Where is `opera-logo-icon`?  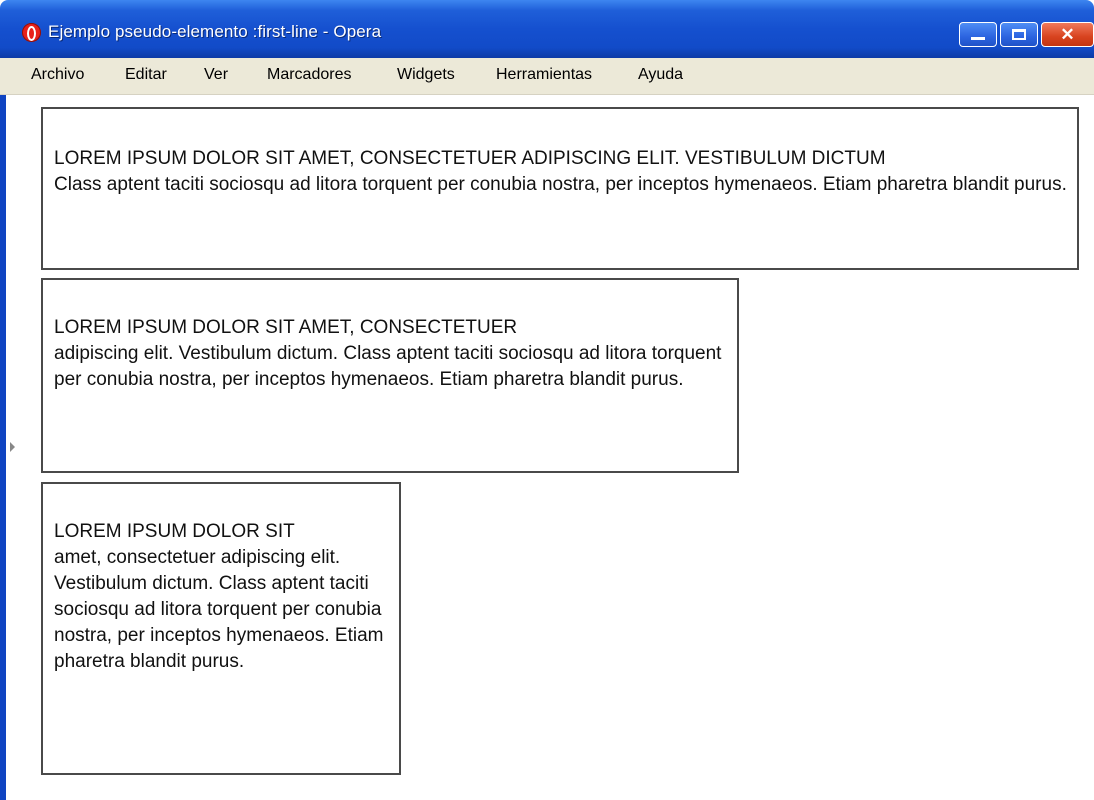
opera-logo-icon is located at coordinates (31, 32).